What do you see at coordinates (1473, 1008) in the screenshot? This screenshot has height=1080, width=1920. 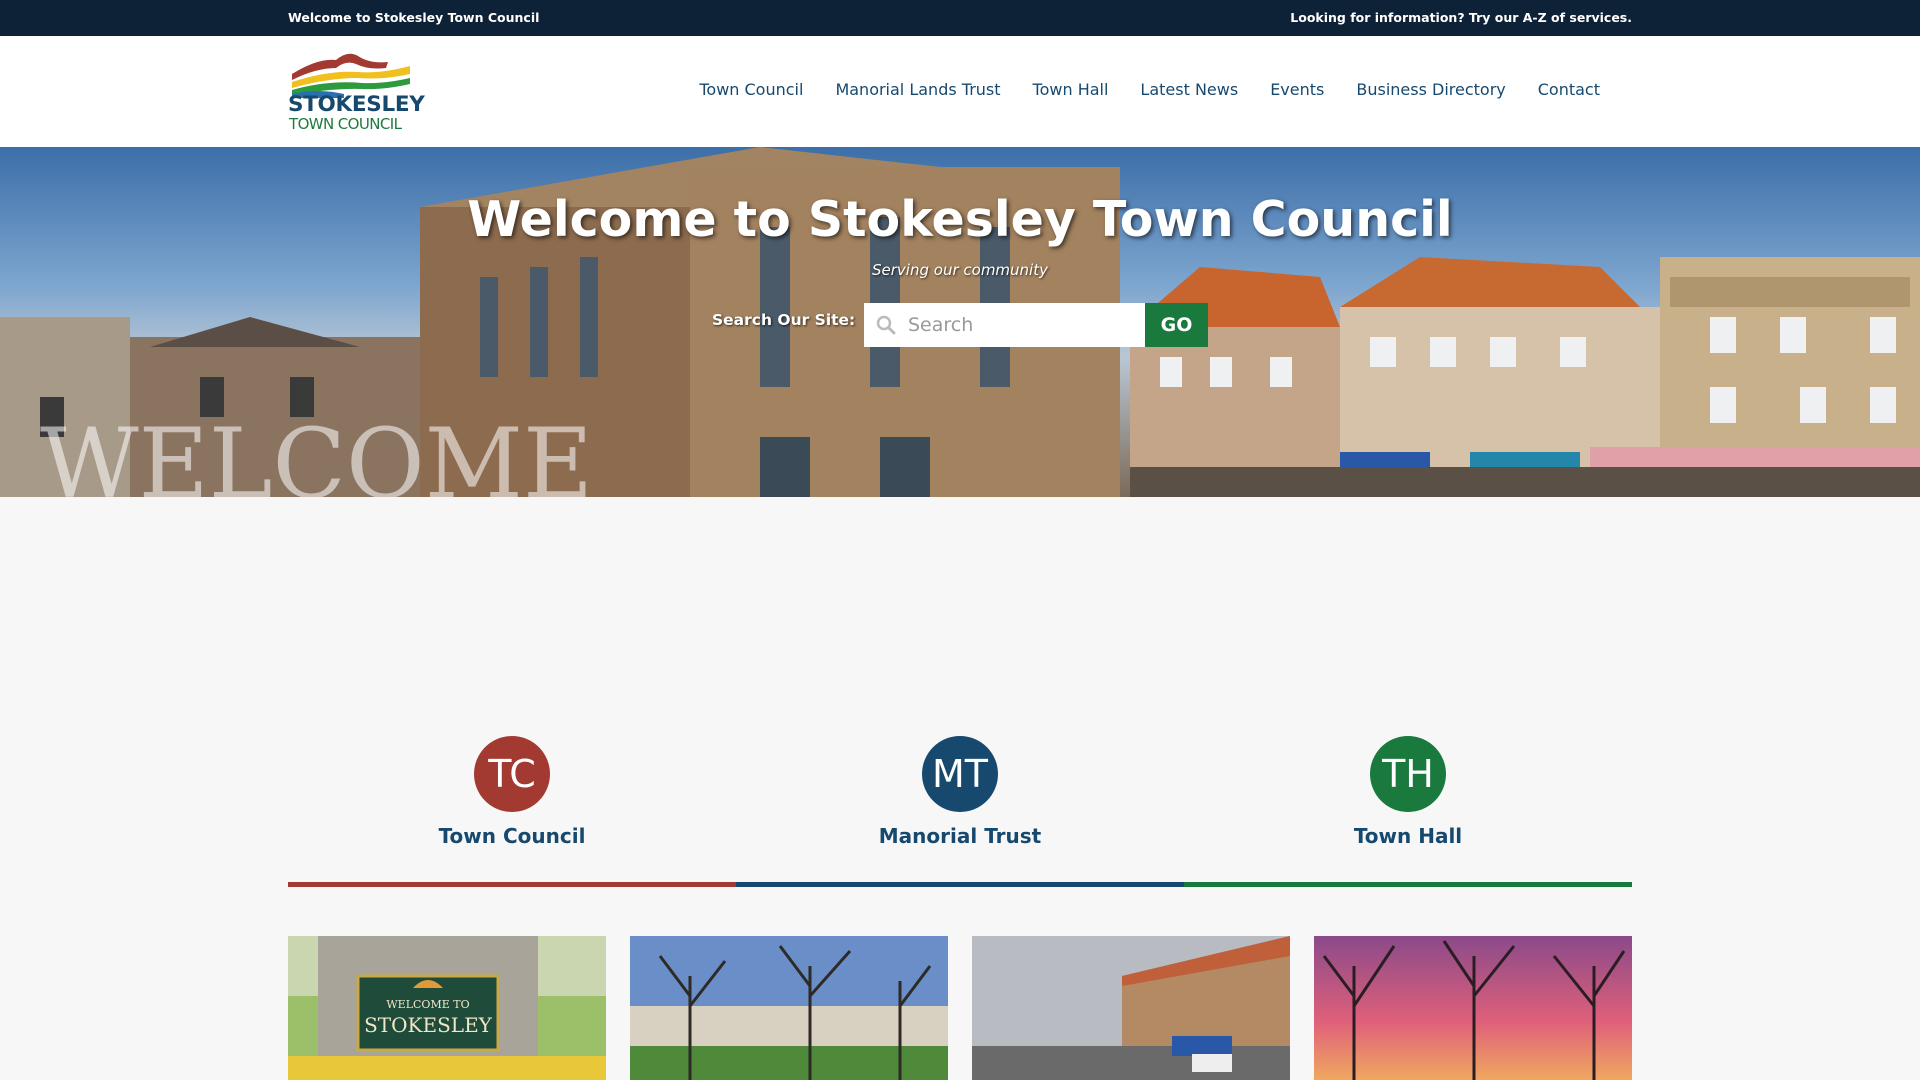 I see `thumb-sunset-trees` at bounding box center [1473, 1008].